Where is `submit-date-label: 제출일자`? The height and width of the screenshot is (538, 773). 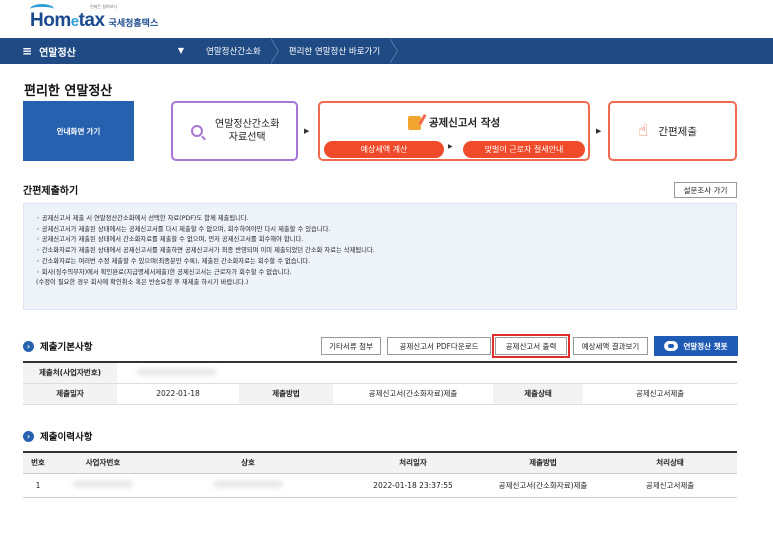
submit-date-label: 제출일자 is located at coordinates (70, 394).